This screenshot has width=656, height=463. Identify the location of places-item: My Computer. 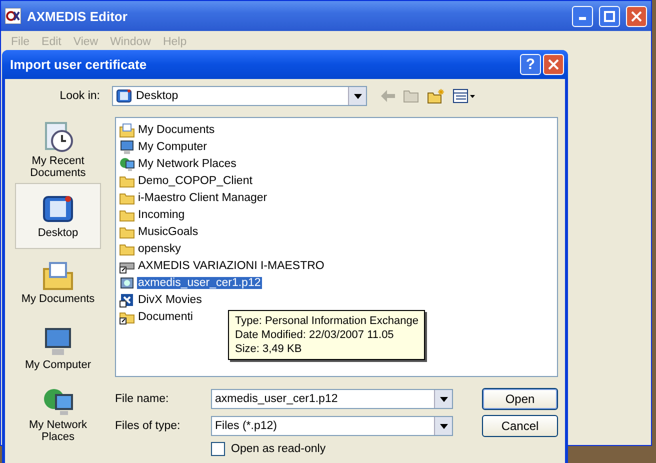
(58, 348).